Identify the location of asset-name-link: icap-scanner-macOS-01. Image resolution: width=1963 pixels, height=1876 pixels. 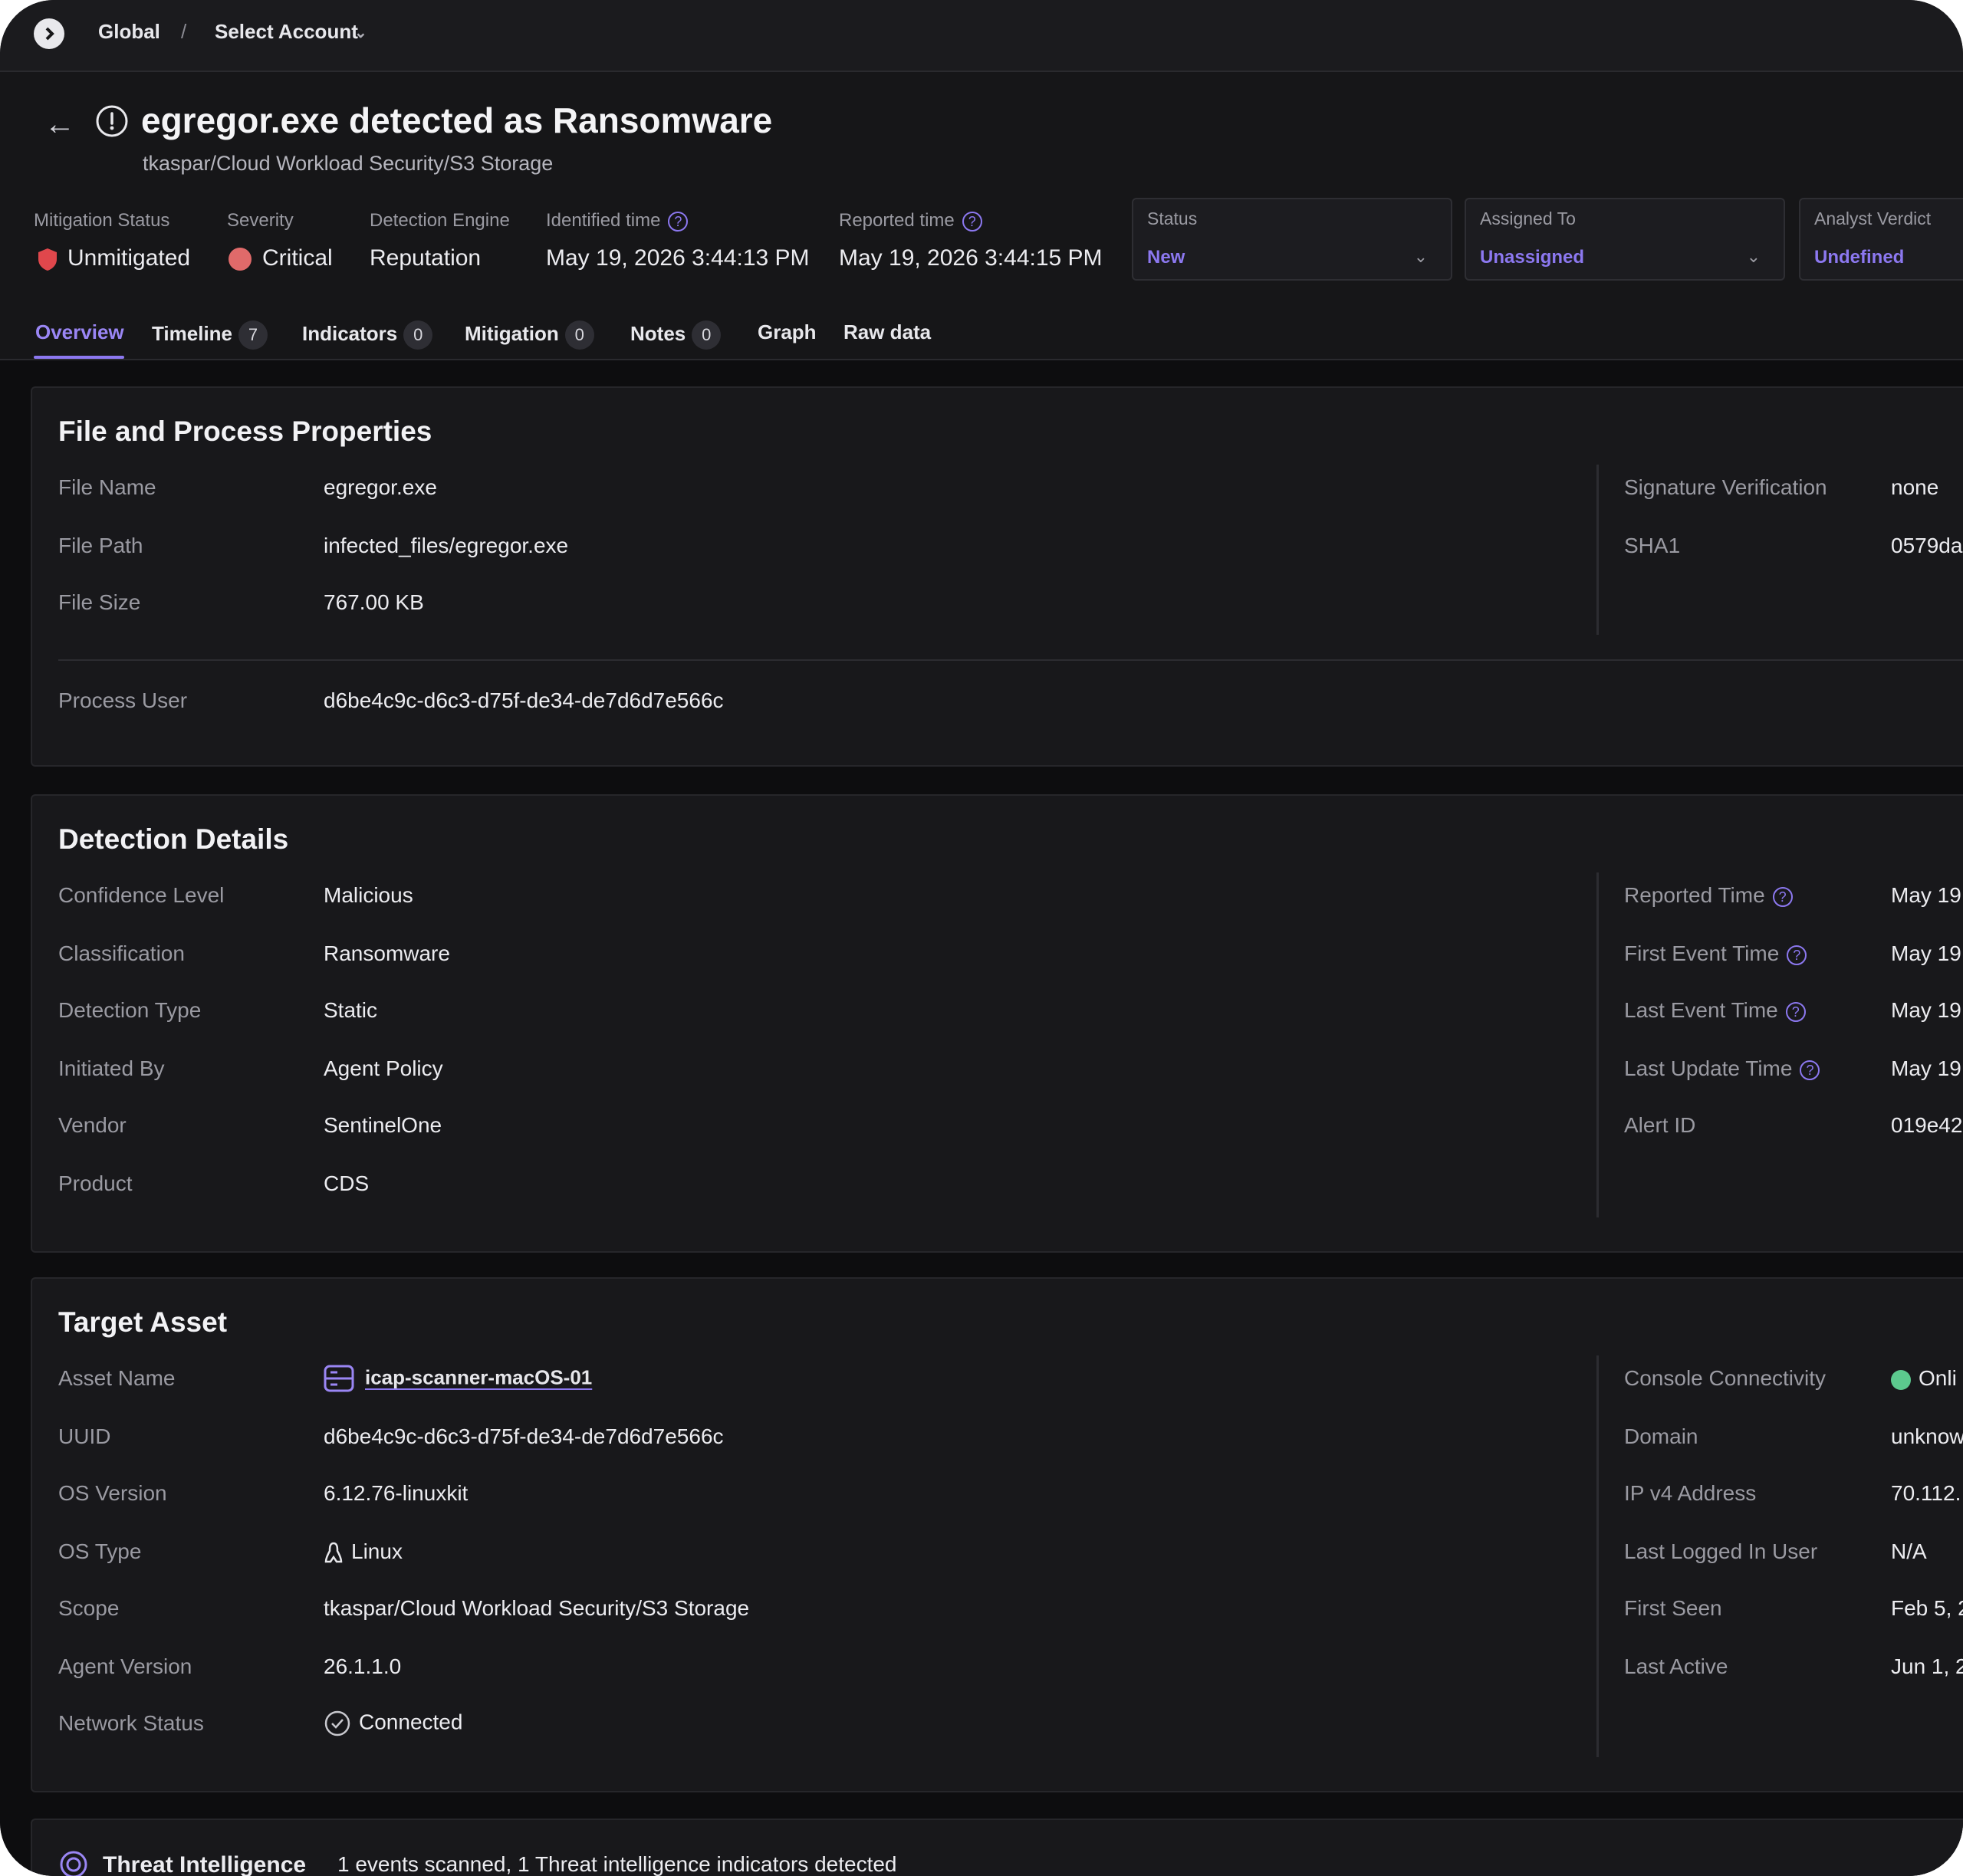
(478, 1376).